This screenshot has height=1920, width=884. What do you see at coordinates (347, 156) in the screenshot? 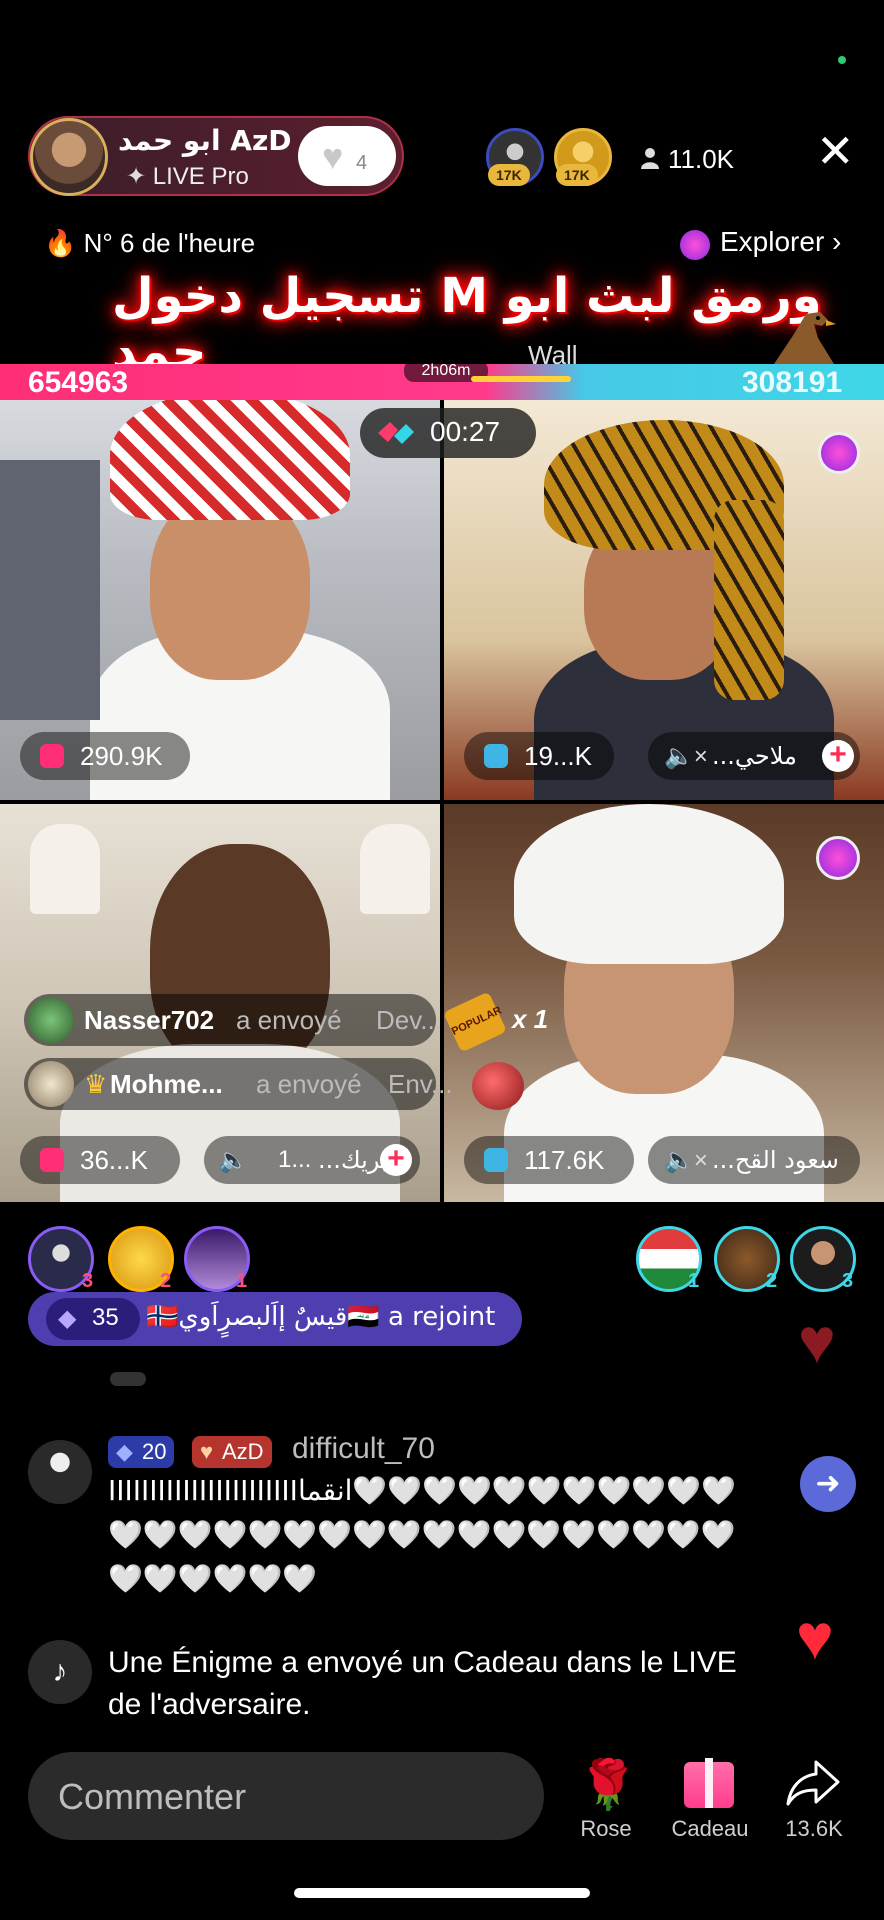
I see `follow-button` at bounding box center [347, 156].